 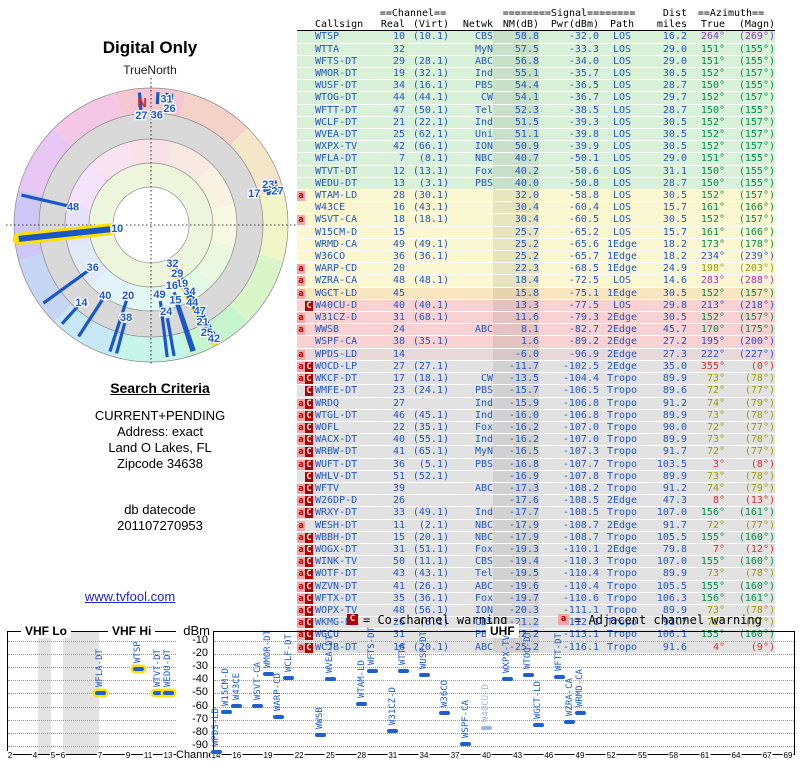 I want to click on power-dbm-cell: -107.7, so click(x=569, y=464).